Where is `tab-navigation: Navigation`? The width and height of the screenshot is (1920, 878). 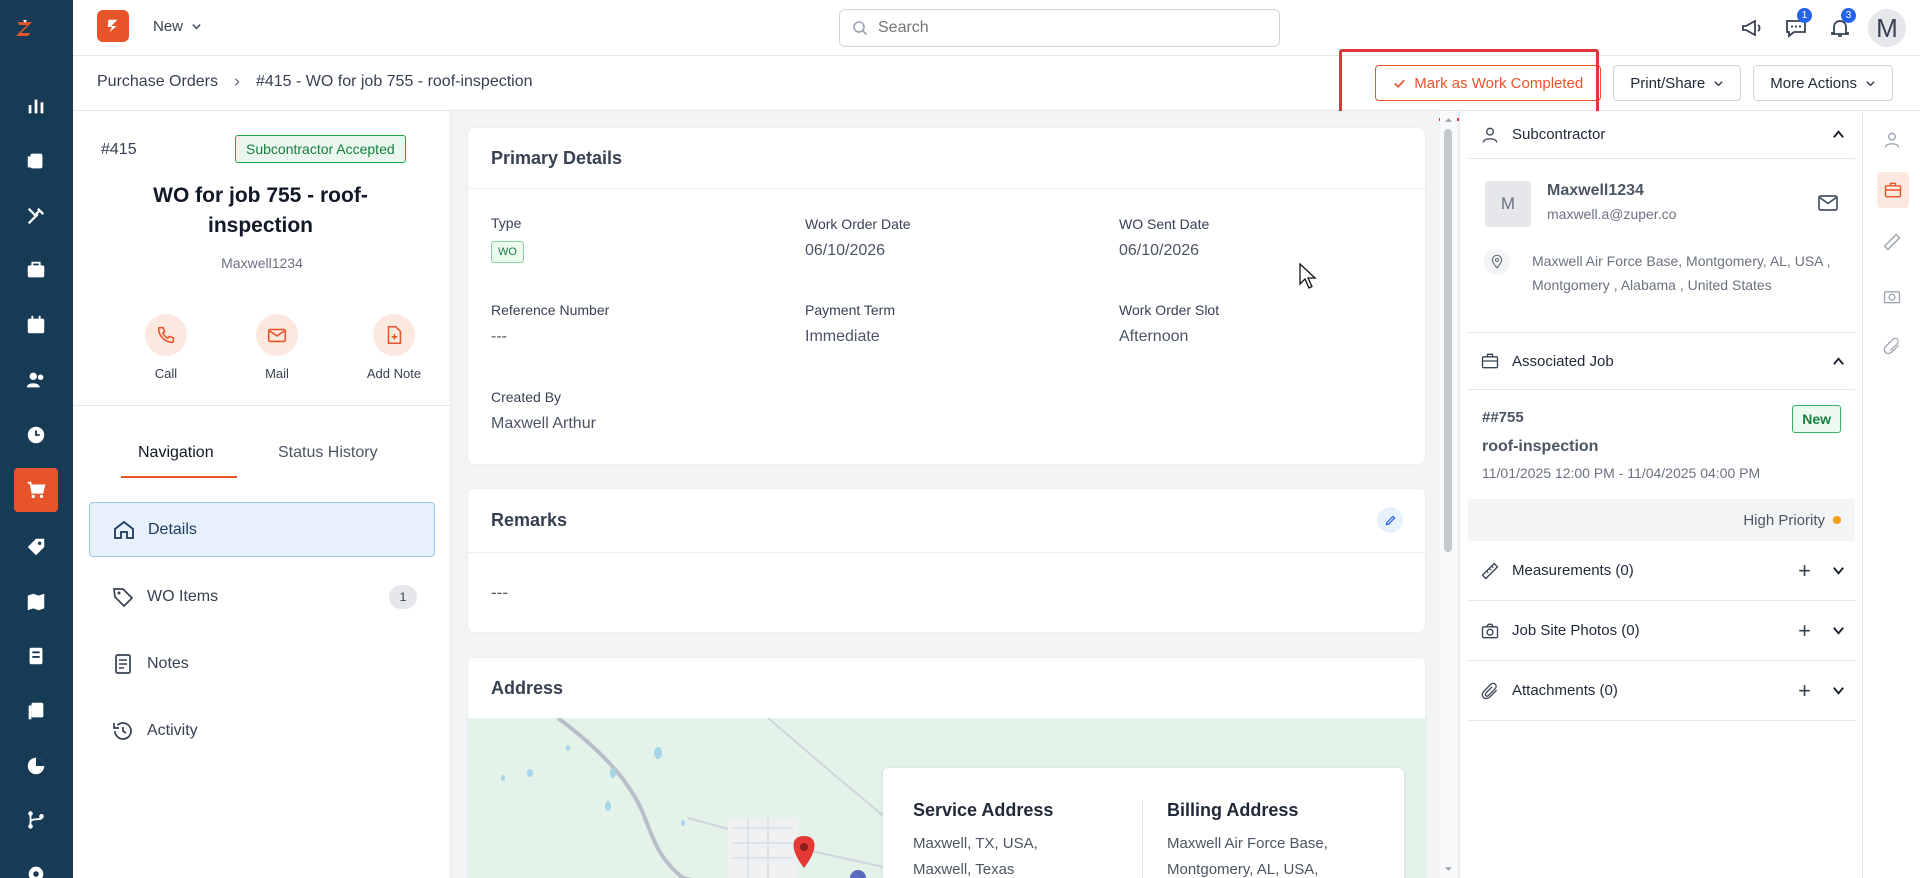
tab-navigation: Navigation is located at coordinates (176, 453).